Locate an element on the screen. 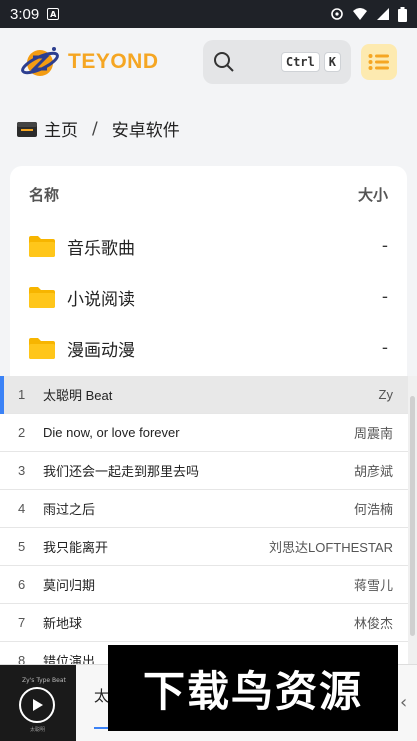 The image size is (417, 741). track-number: 7 is located at coordinates (22, 622).